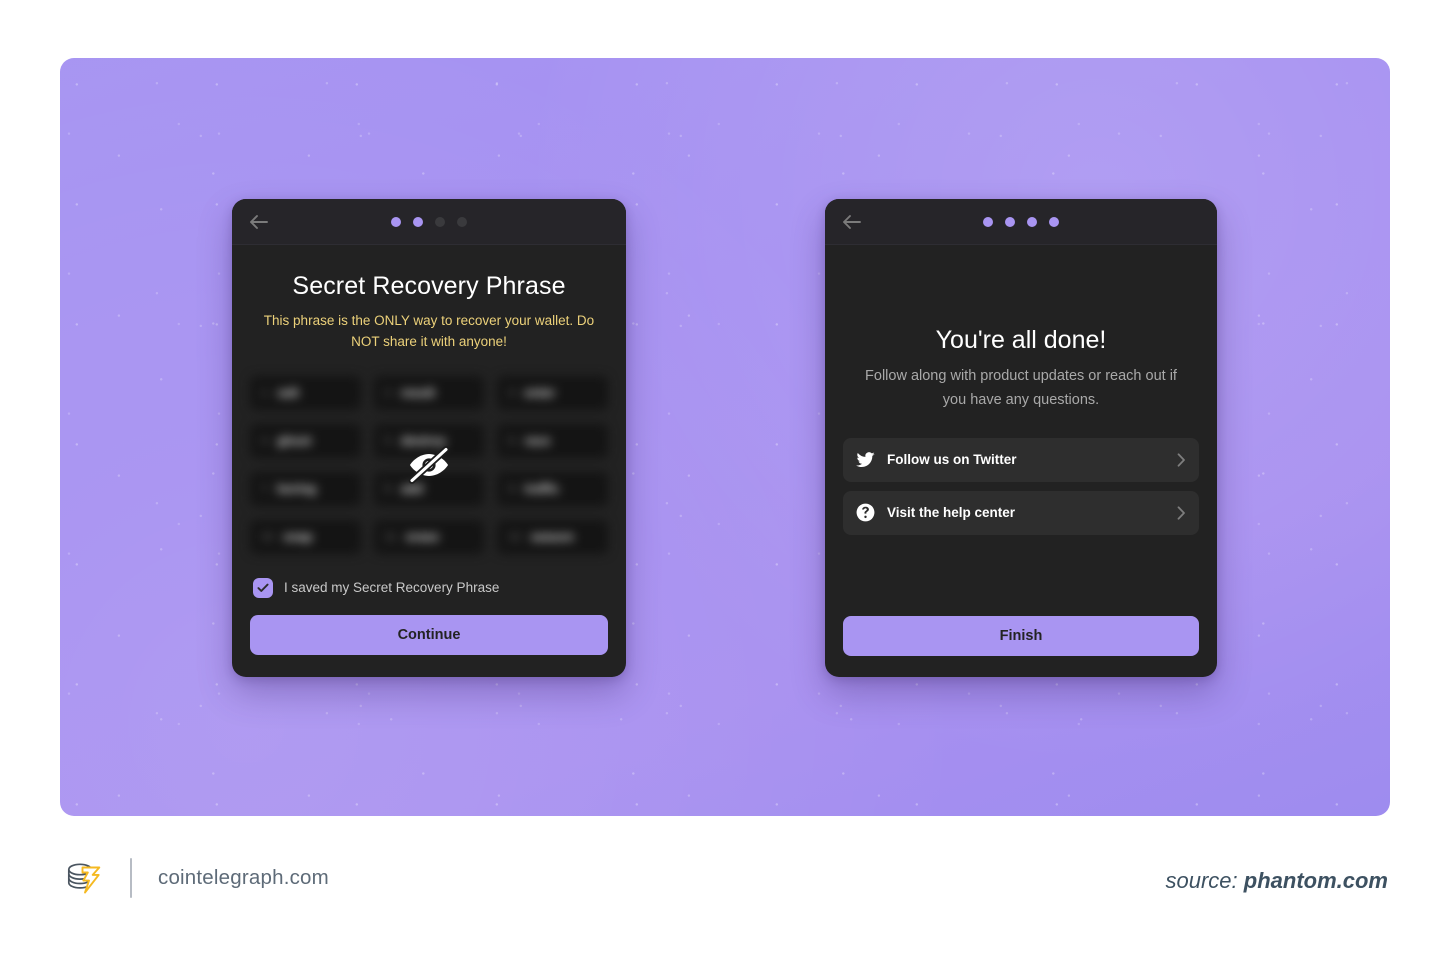 The width and height of the screenshot is (1450, 979). What do you see at coordinates (131, 878) in the screenshot?
I see `footer-divider` at bounding box center [131, 878].